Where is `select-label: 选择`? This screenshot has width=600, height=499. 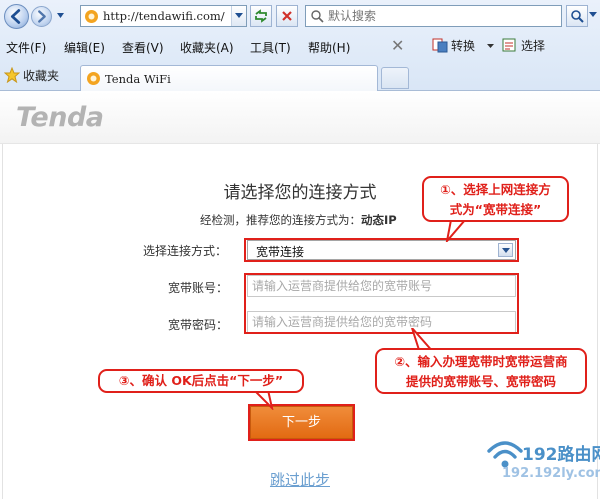 select-label: 选择 is located at coordinates (533, 46).